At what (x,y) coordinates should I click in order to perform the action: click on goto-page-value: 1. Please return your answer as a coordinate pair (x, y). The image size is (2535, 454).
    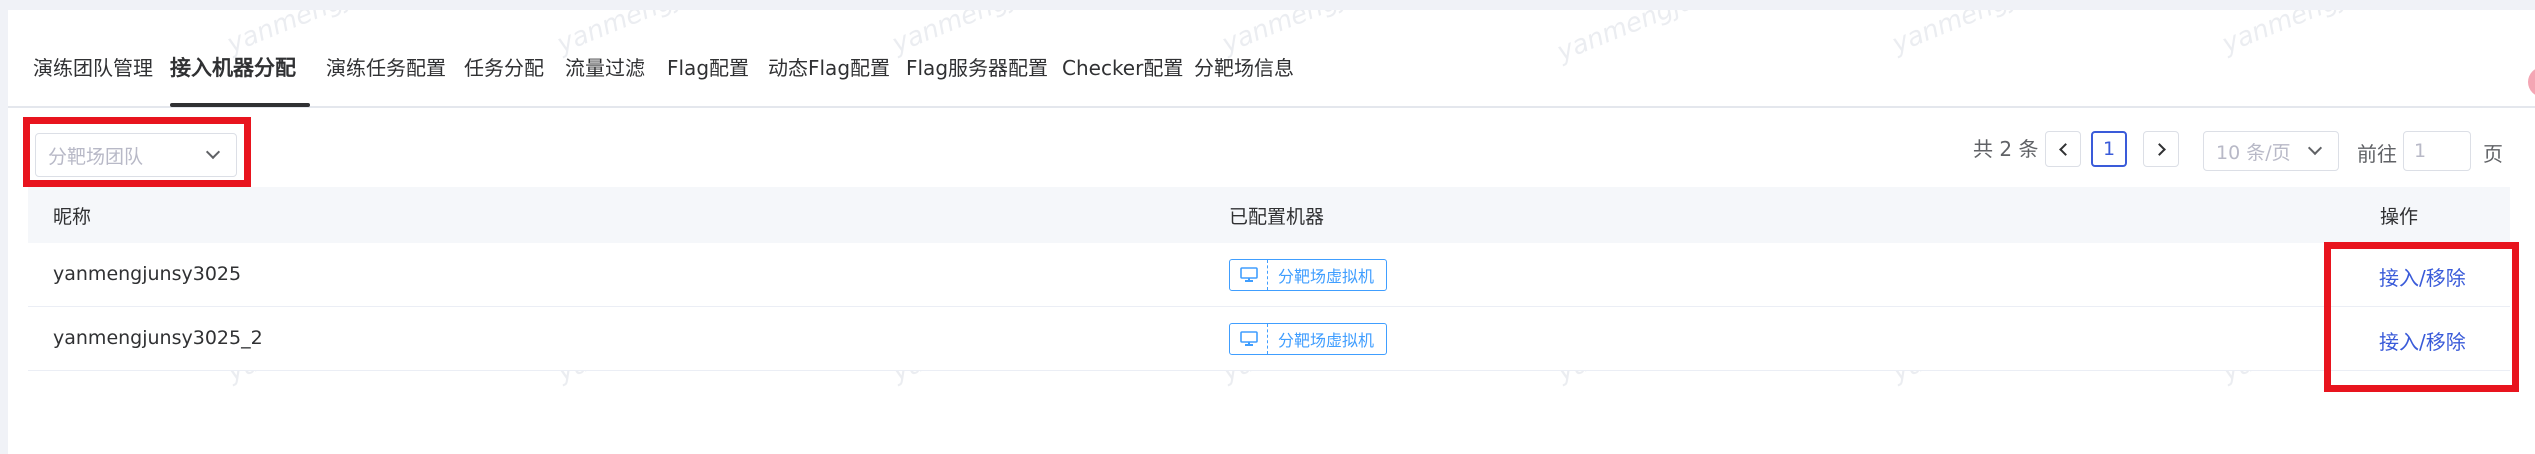
    Looking at the image, I should click on (2420, 151).